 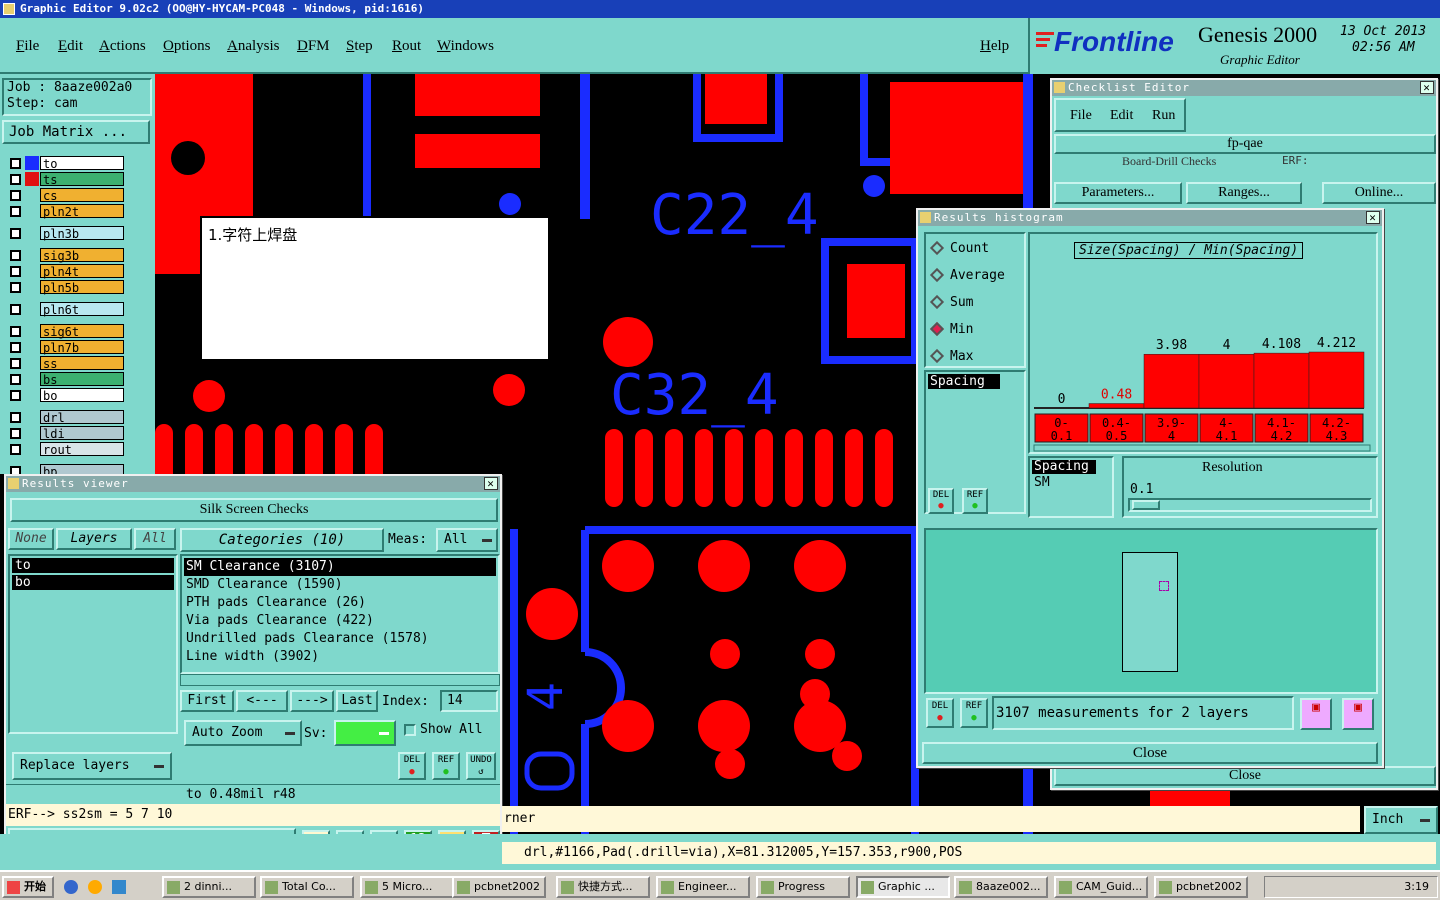 I want to click on layer-row-bo: bo, so click(x=65, y=395).